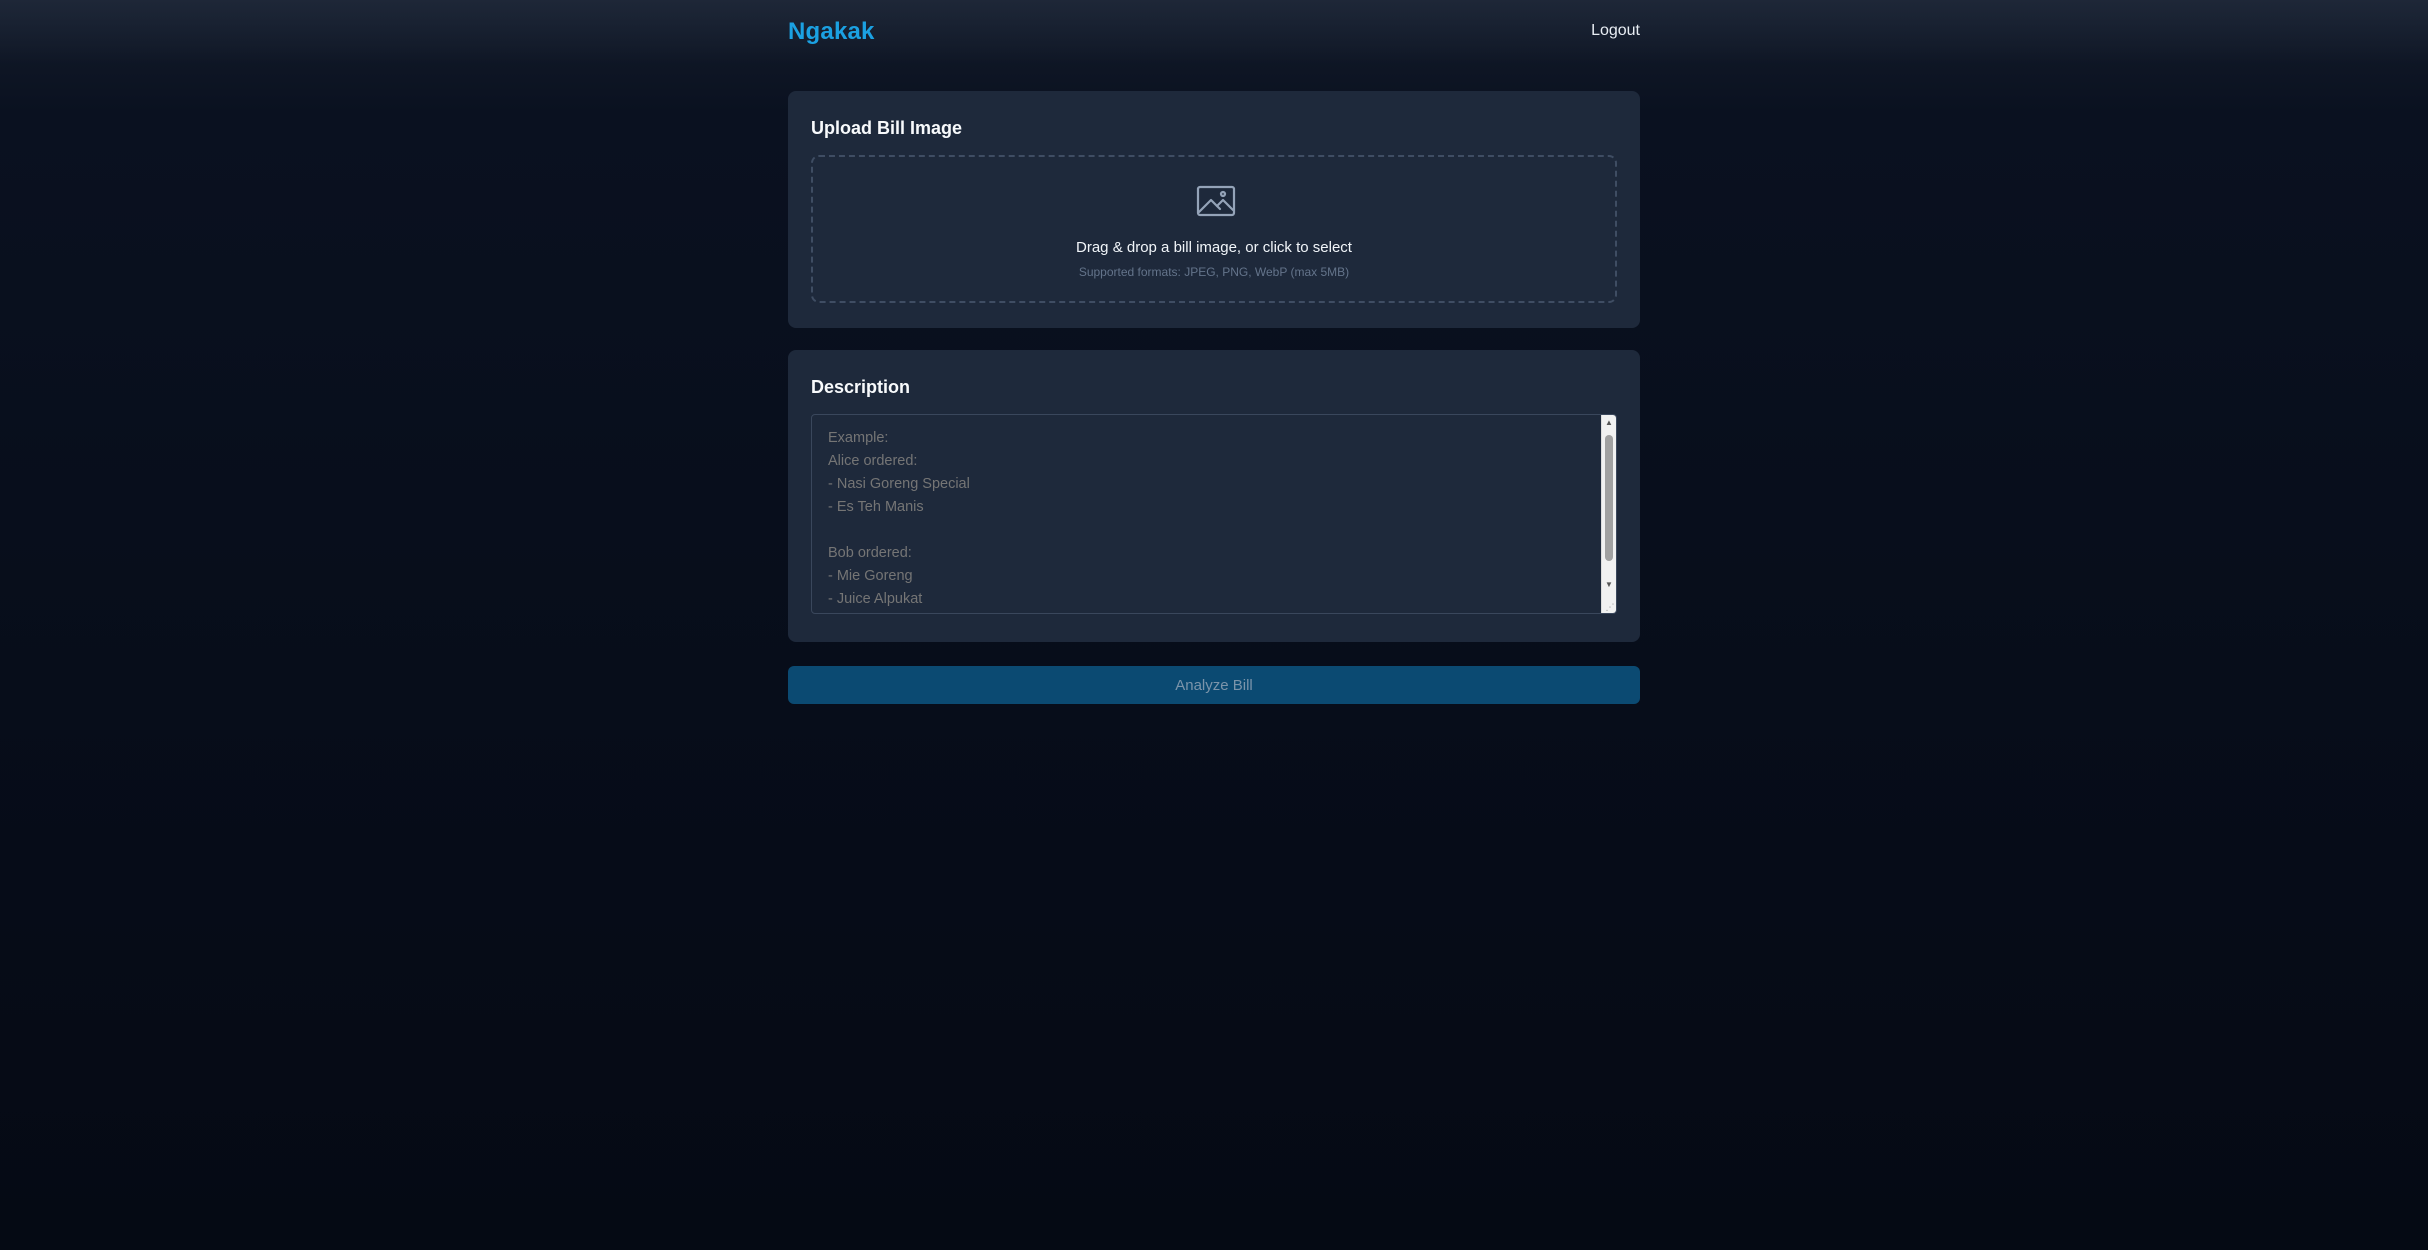 This screenshot has height=1250, width=2428. Describe the element at coordinates (831, 32) in the screenshot. I see `brand-logo: Ngakak` at that location.